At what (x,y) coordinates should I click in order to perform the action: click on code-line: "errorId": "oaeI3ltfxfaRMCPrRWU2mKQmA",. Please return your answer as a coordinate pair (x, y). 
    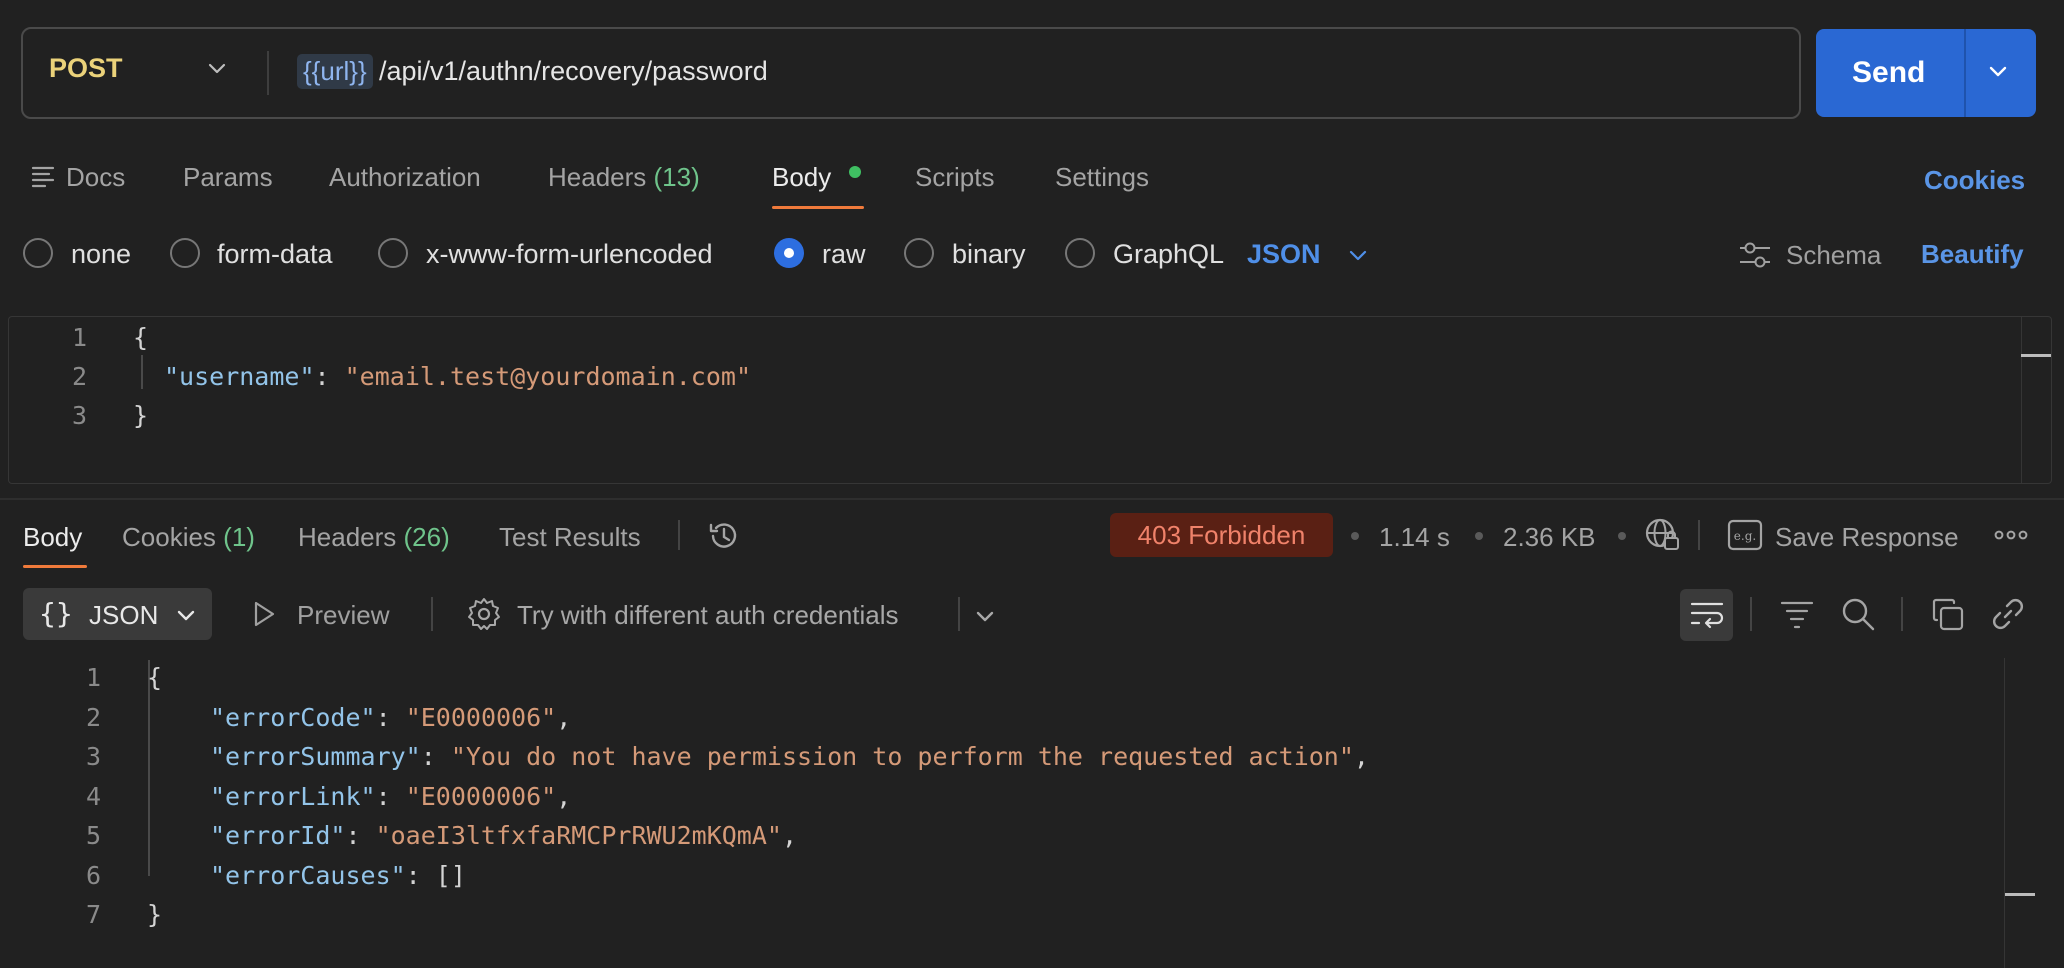
    Looking at the image, I should click on (504, 835).